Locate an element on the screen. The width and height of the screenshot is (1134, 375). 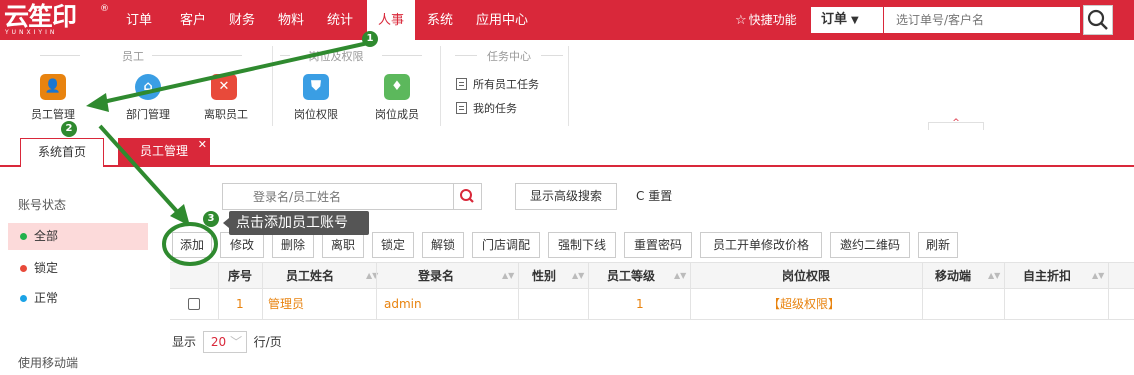
resigned-staff-button: 离职员工 is located at coordinates (226, 114).